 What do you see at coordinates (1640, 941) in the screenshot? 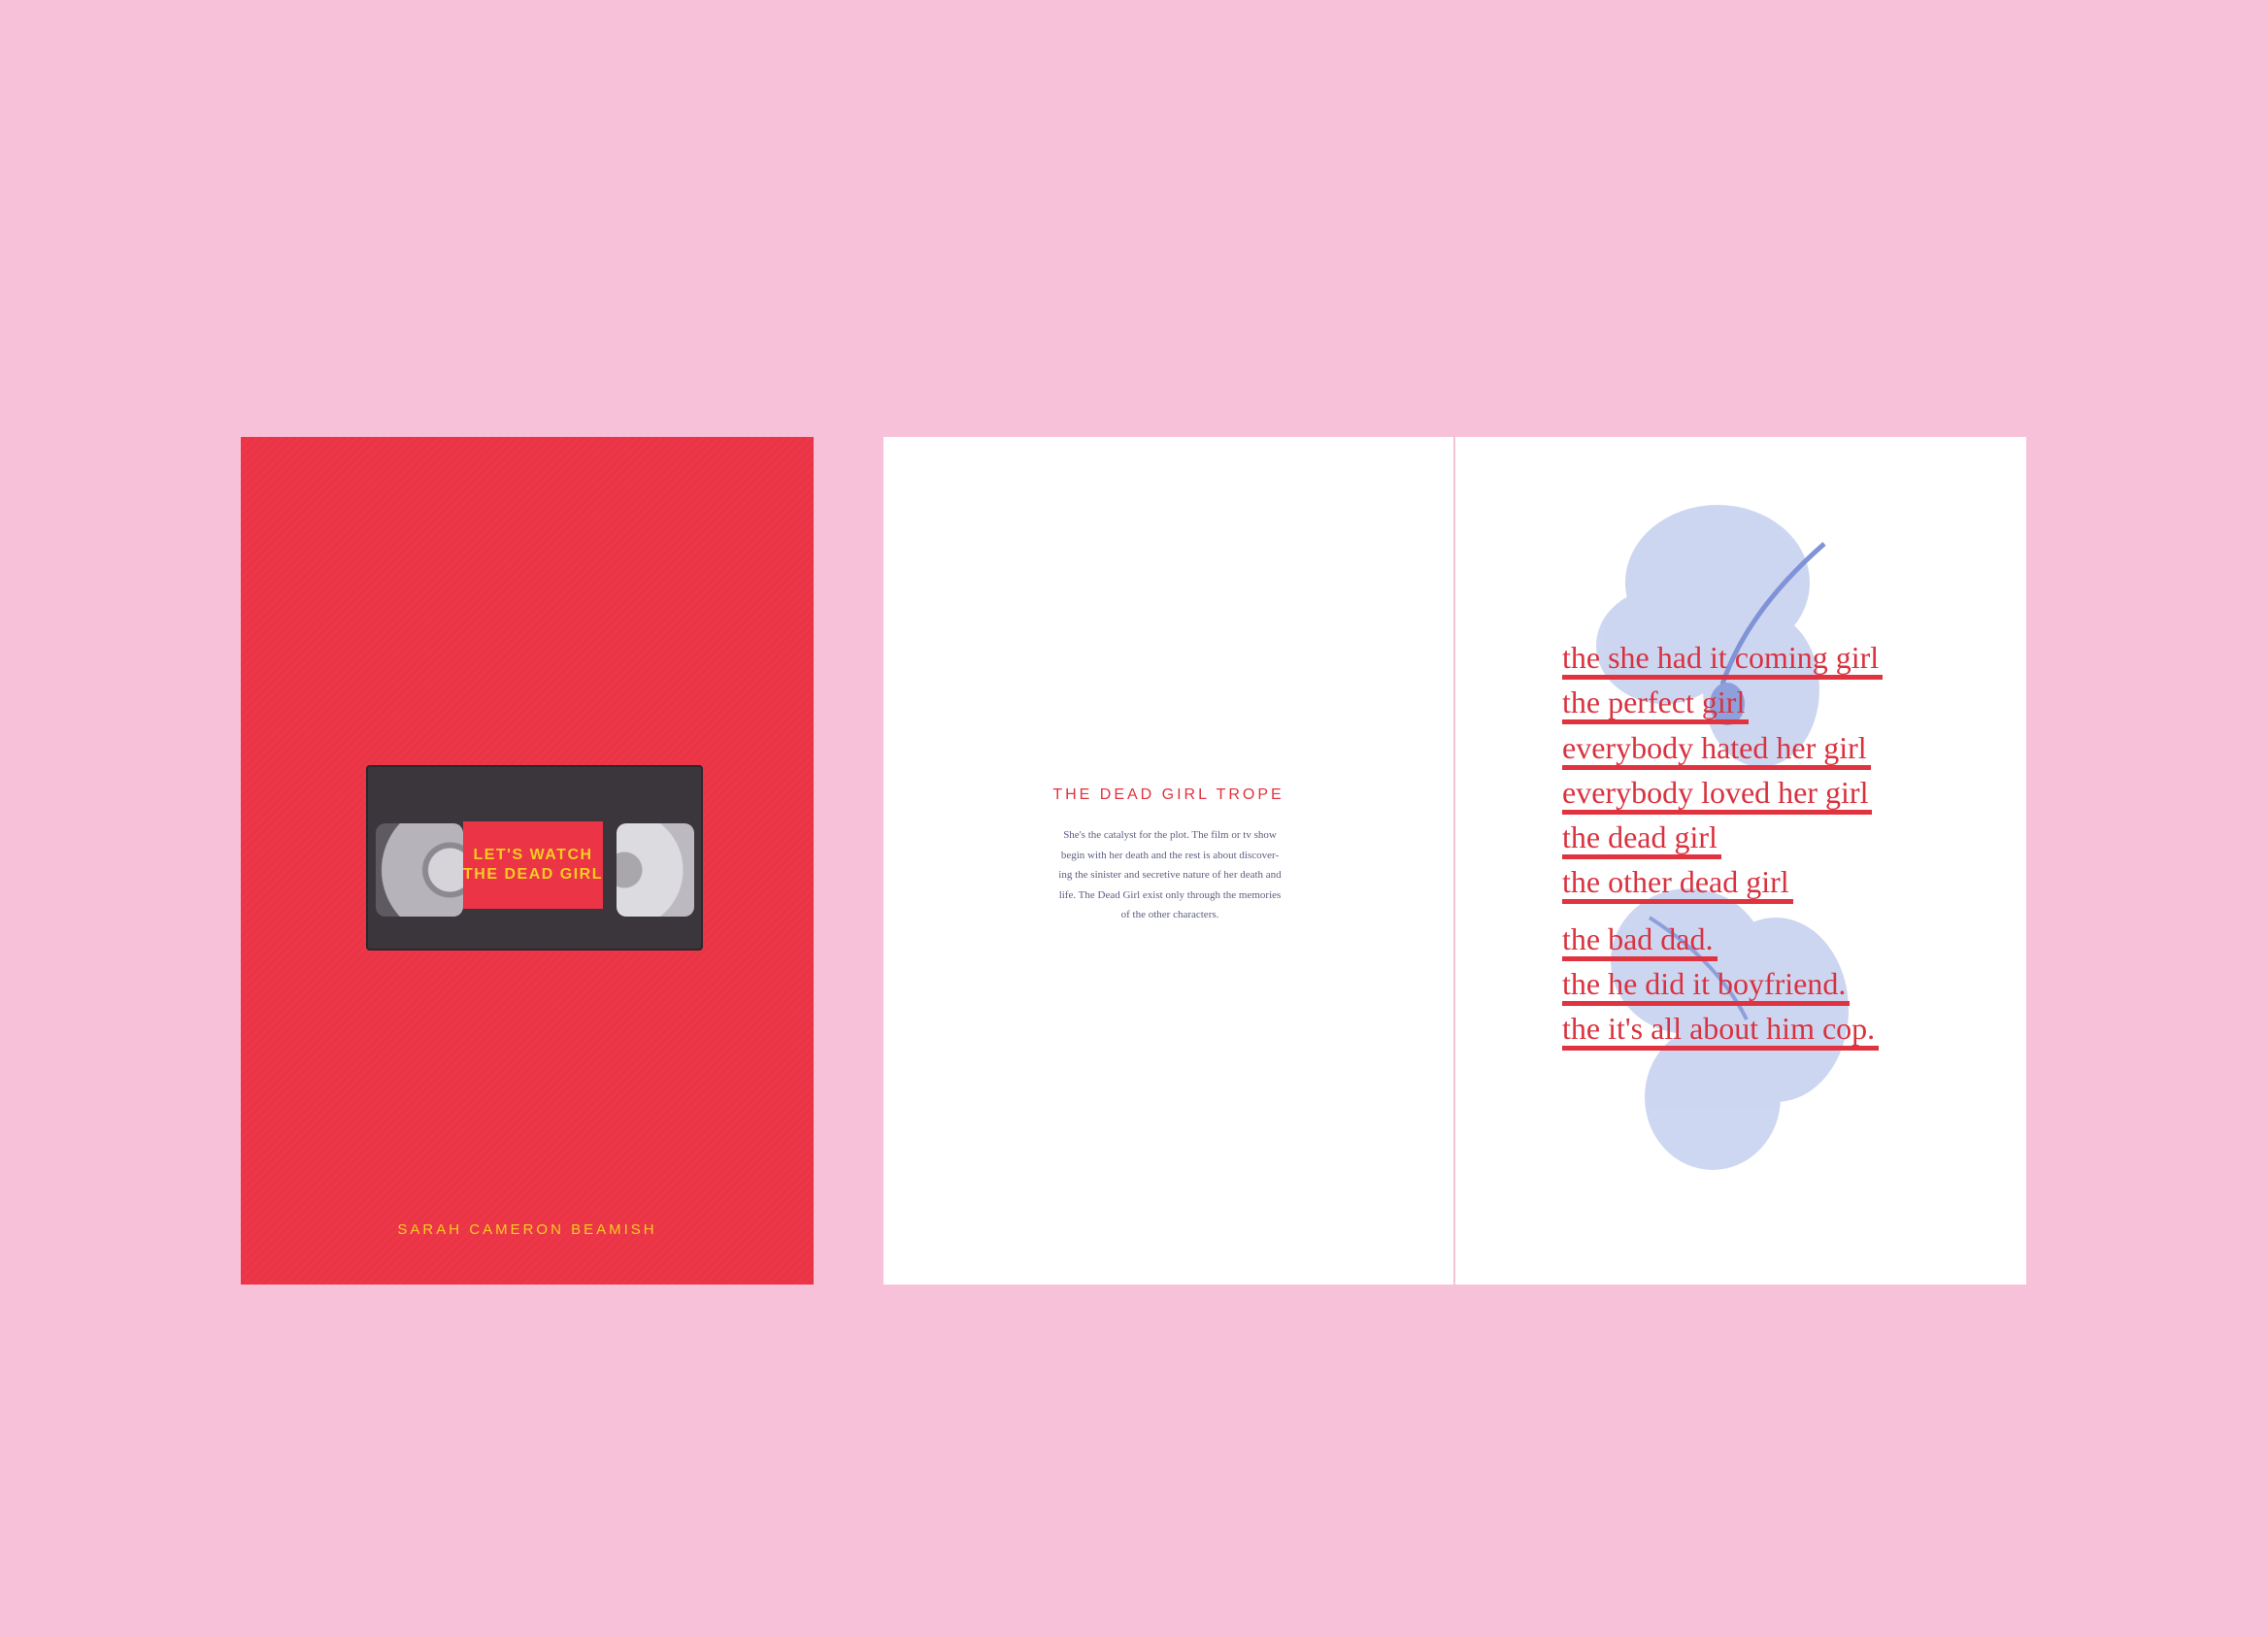
I see `trope-item: the bad dad.` at bounding box center [1640, 941].